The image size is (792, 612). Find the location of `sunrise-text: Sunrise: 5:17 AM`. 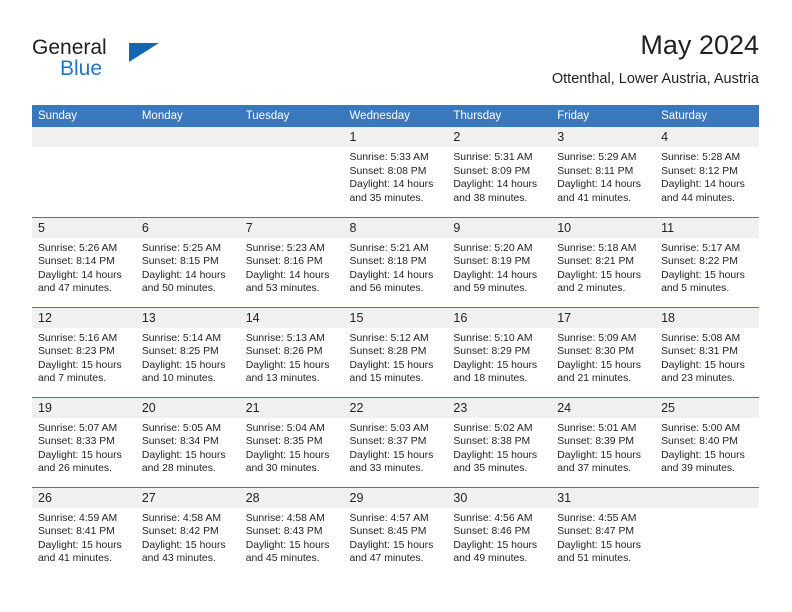

sunrise-text: Sunrise: 5:17 AM is located at coordinates (701, 248).